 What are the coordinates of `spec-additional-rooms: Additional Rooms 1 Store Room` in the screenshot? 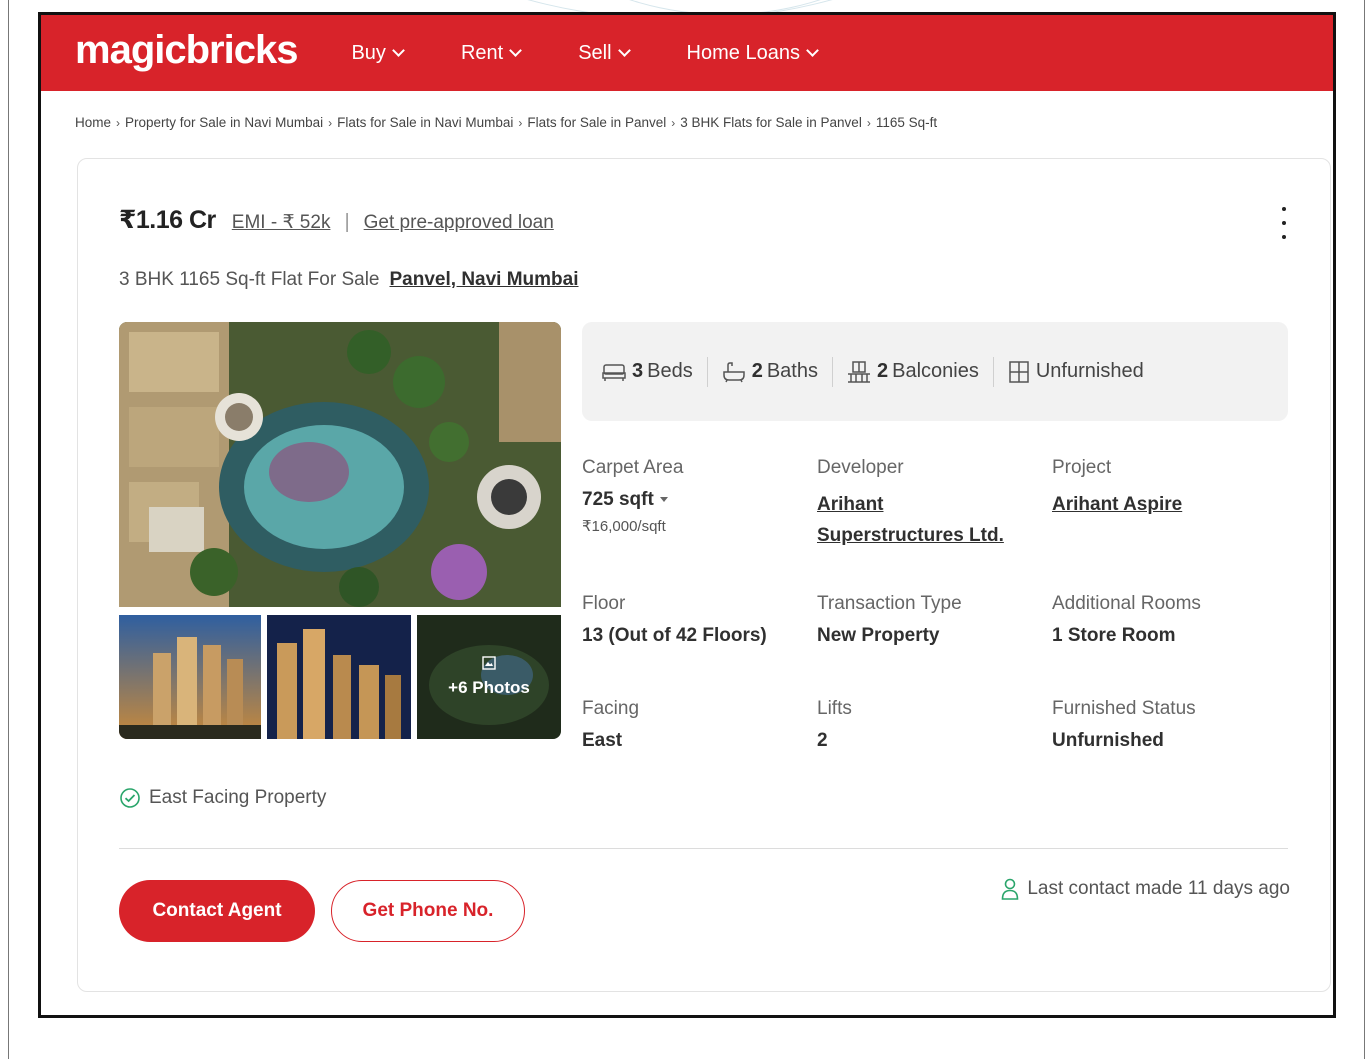 It's located at (1126, 619).